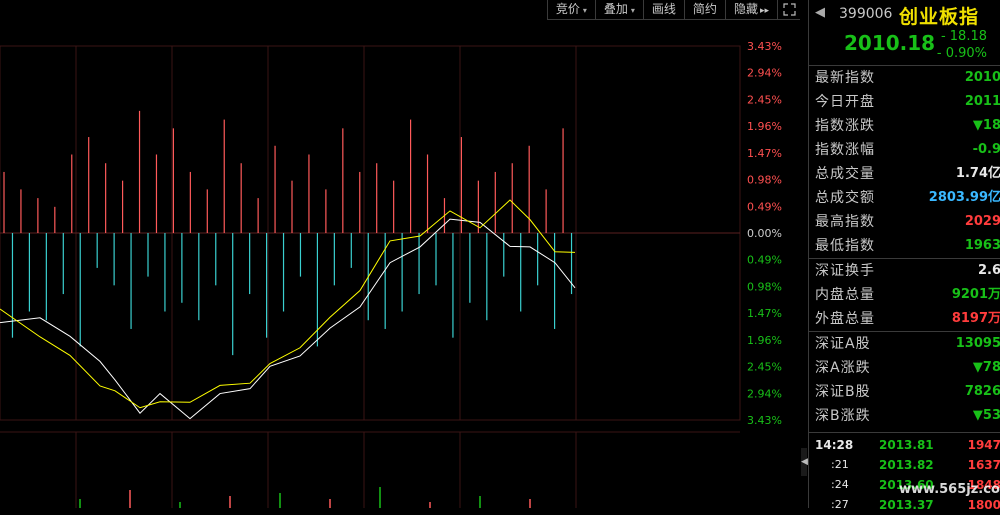 This screenshot has width=1000, height=515. I want to click on chart-toolbar: 竞价 ▾ 叠加 ▾ 画线 简约 隐藏 ▸▸, so click(673, 10).